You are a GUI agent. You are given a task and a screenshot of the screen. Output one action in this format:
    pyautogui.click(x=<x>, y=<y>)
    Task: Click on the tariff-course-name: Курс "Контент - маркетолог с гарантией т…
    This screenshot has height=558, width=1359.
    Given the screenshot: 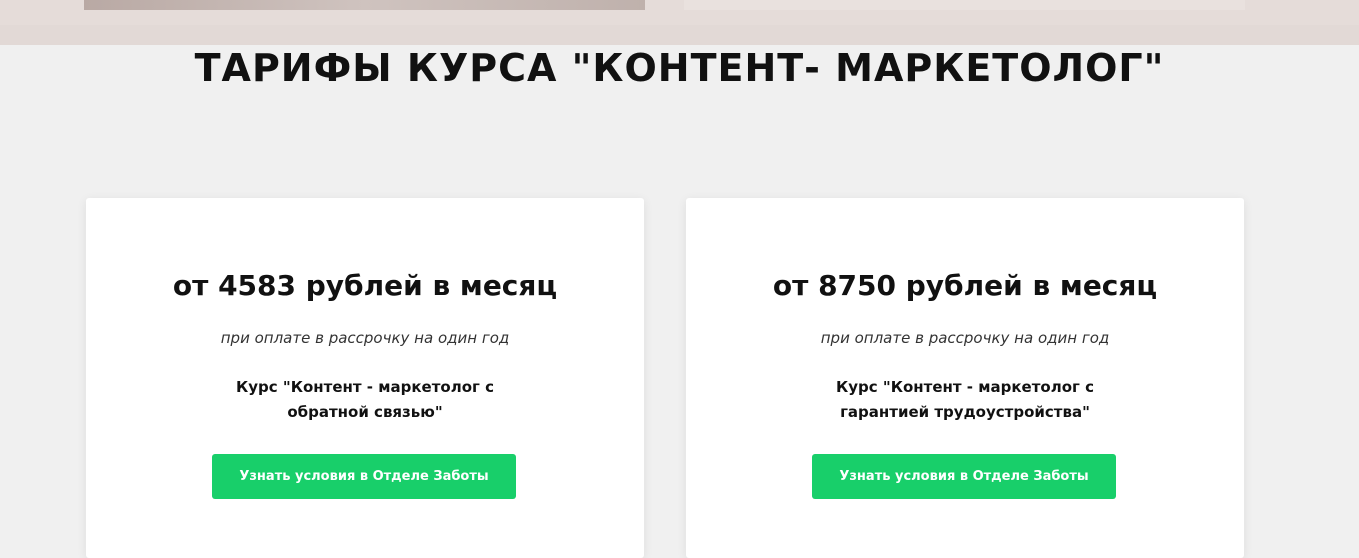 What is the action you would take?
    pyautogui.click(x=965, y=400)
    